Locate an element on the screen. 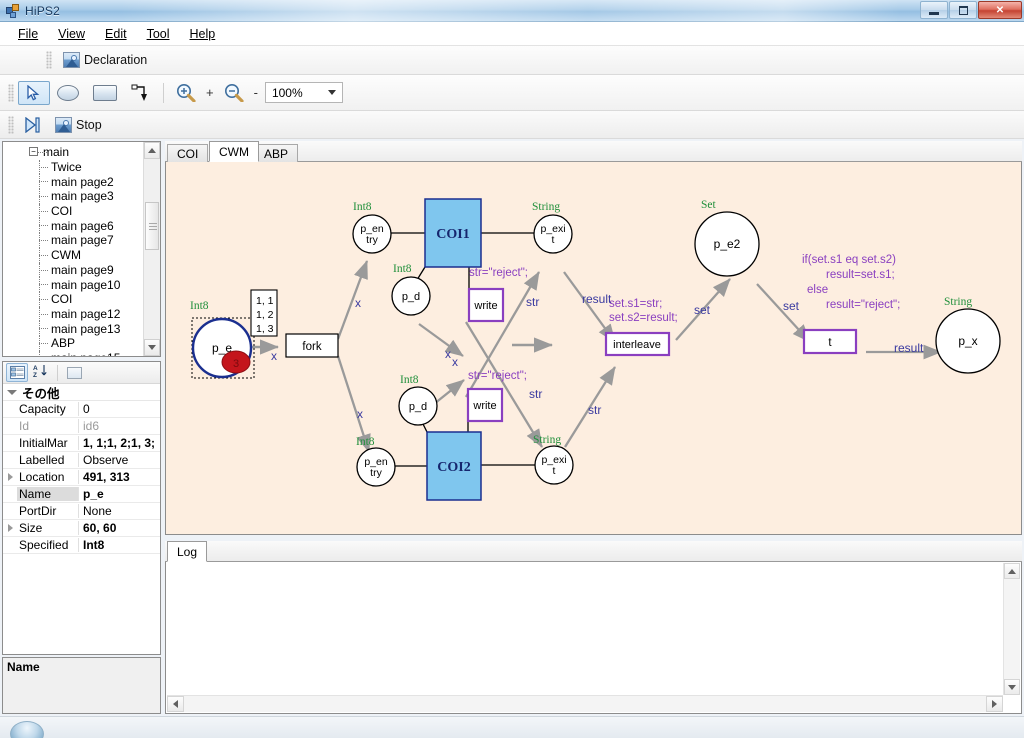 Image resolution: width=1024 pixels, height=738 pixels. select-tool-button is located at coordinates (34, 92).